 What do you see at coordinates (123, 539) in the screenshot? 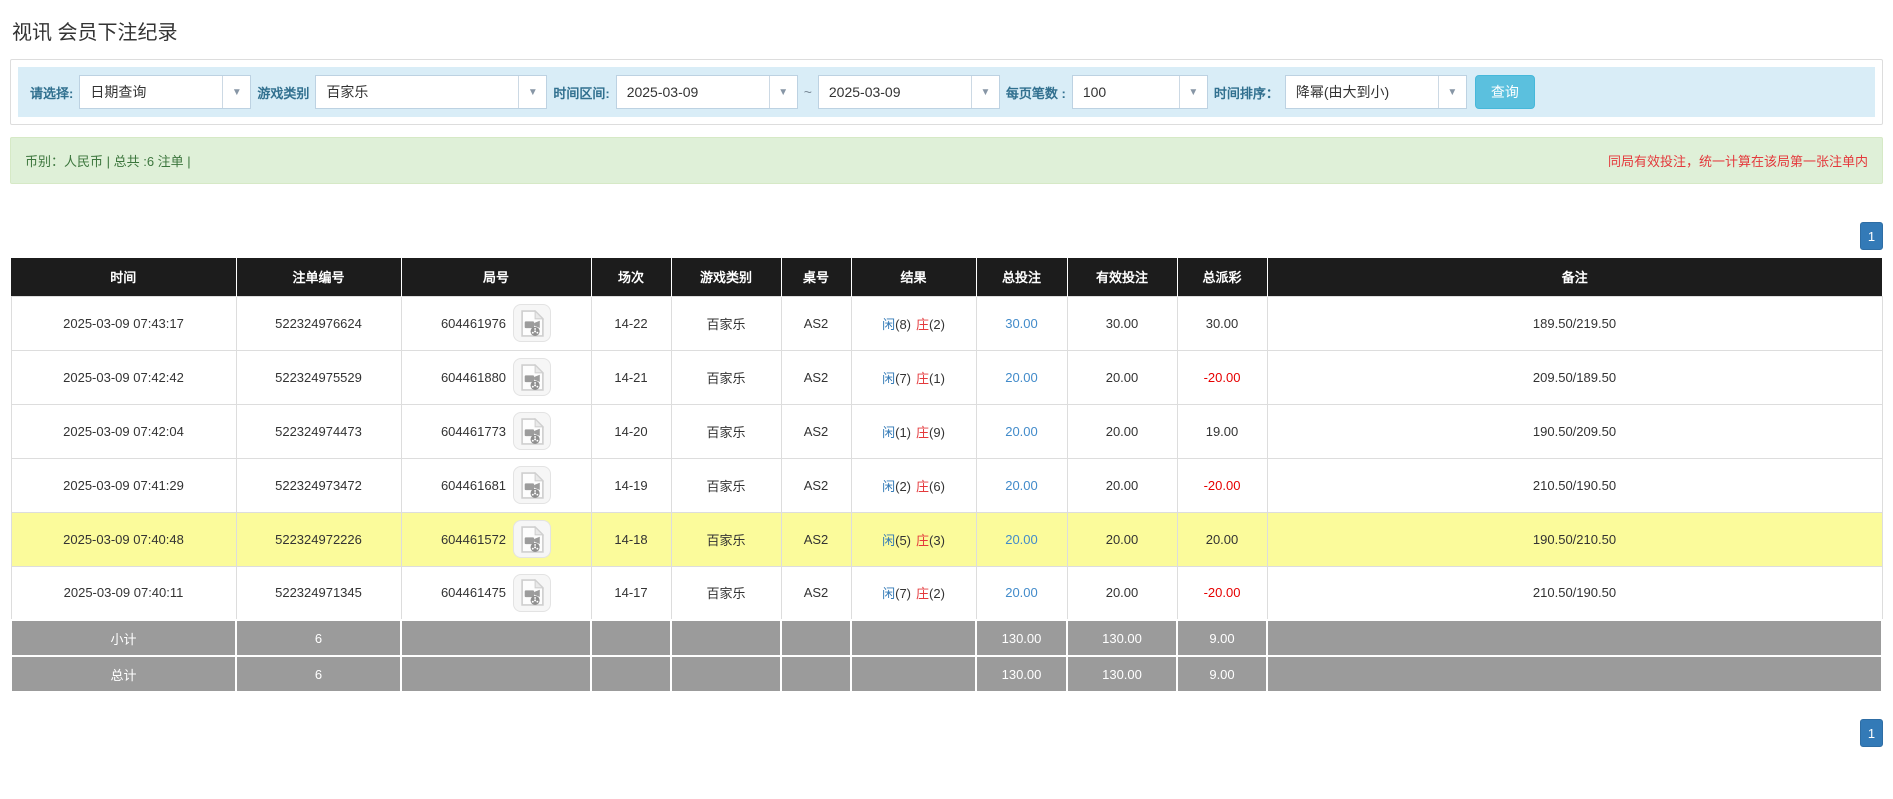
I see `cell-time: 2025-03-09 07:40:48` at bounding box center [123, 539].